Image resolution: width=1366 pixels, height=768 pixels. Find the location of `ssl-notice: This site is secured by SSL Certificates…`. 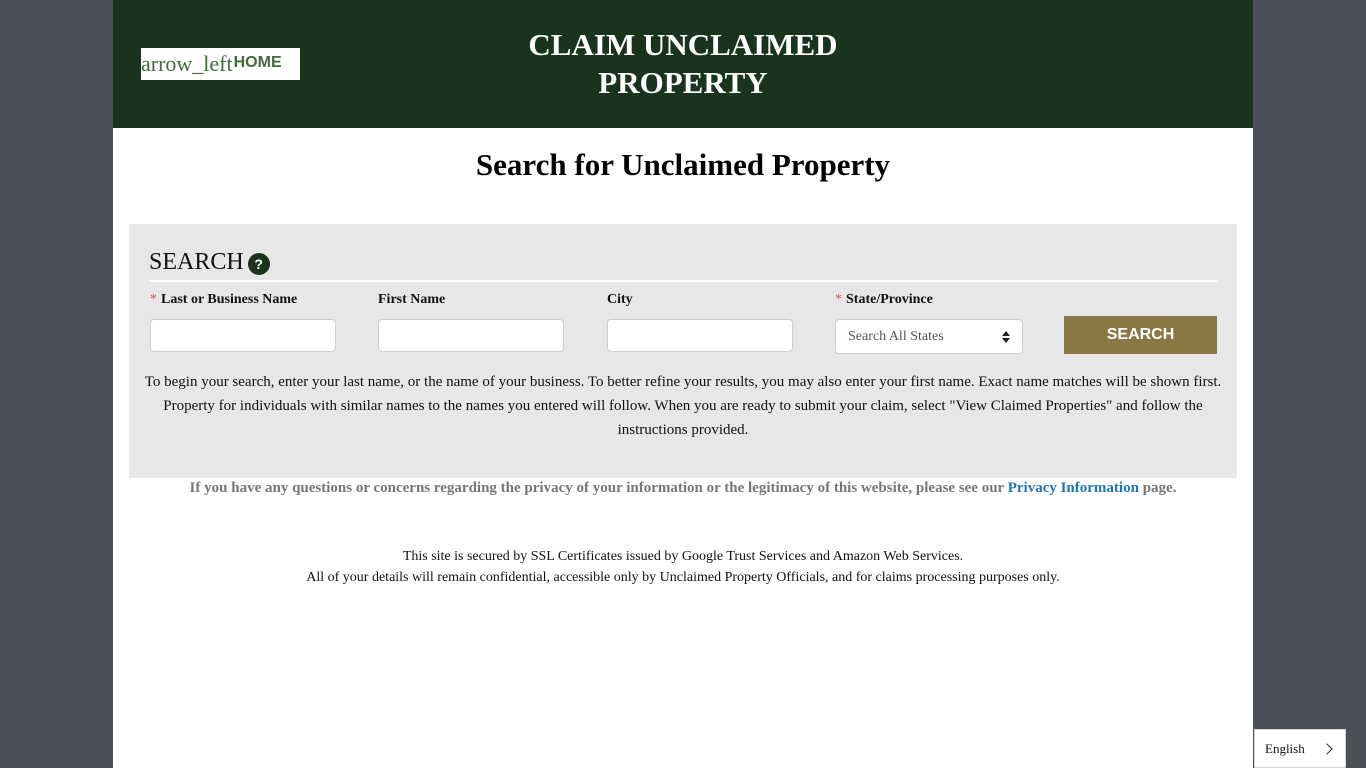

ssl-notice: This site is secured by SSL Certificates… is located at coordinates (683, 567).